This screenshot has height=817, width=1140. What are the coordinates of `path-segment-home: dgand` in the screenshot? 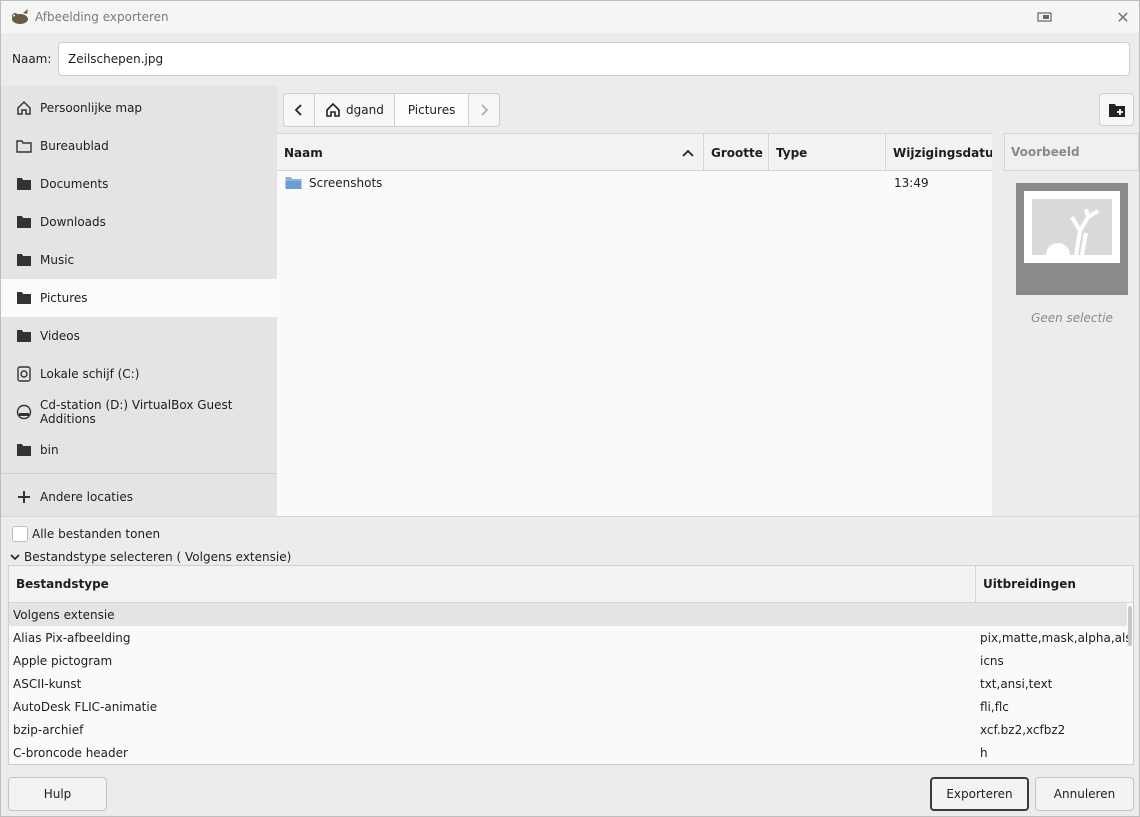 It's located at (355, 110).